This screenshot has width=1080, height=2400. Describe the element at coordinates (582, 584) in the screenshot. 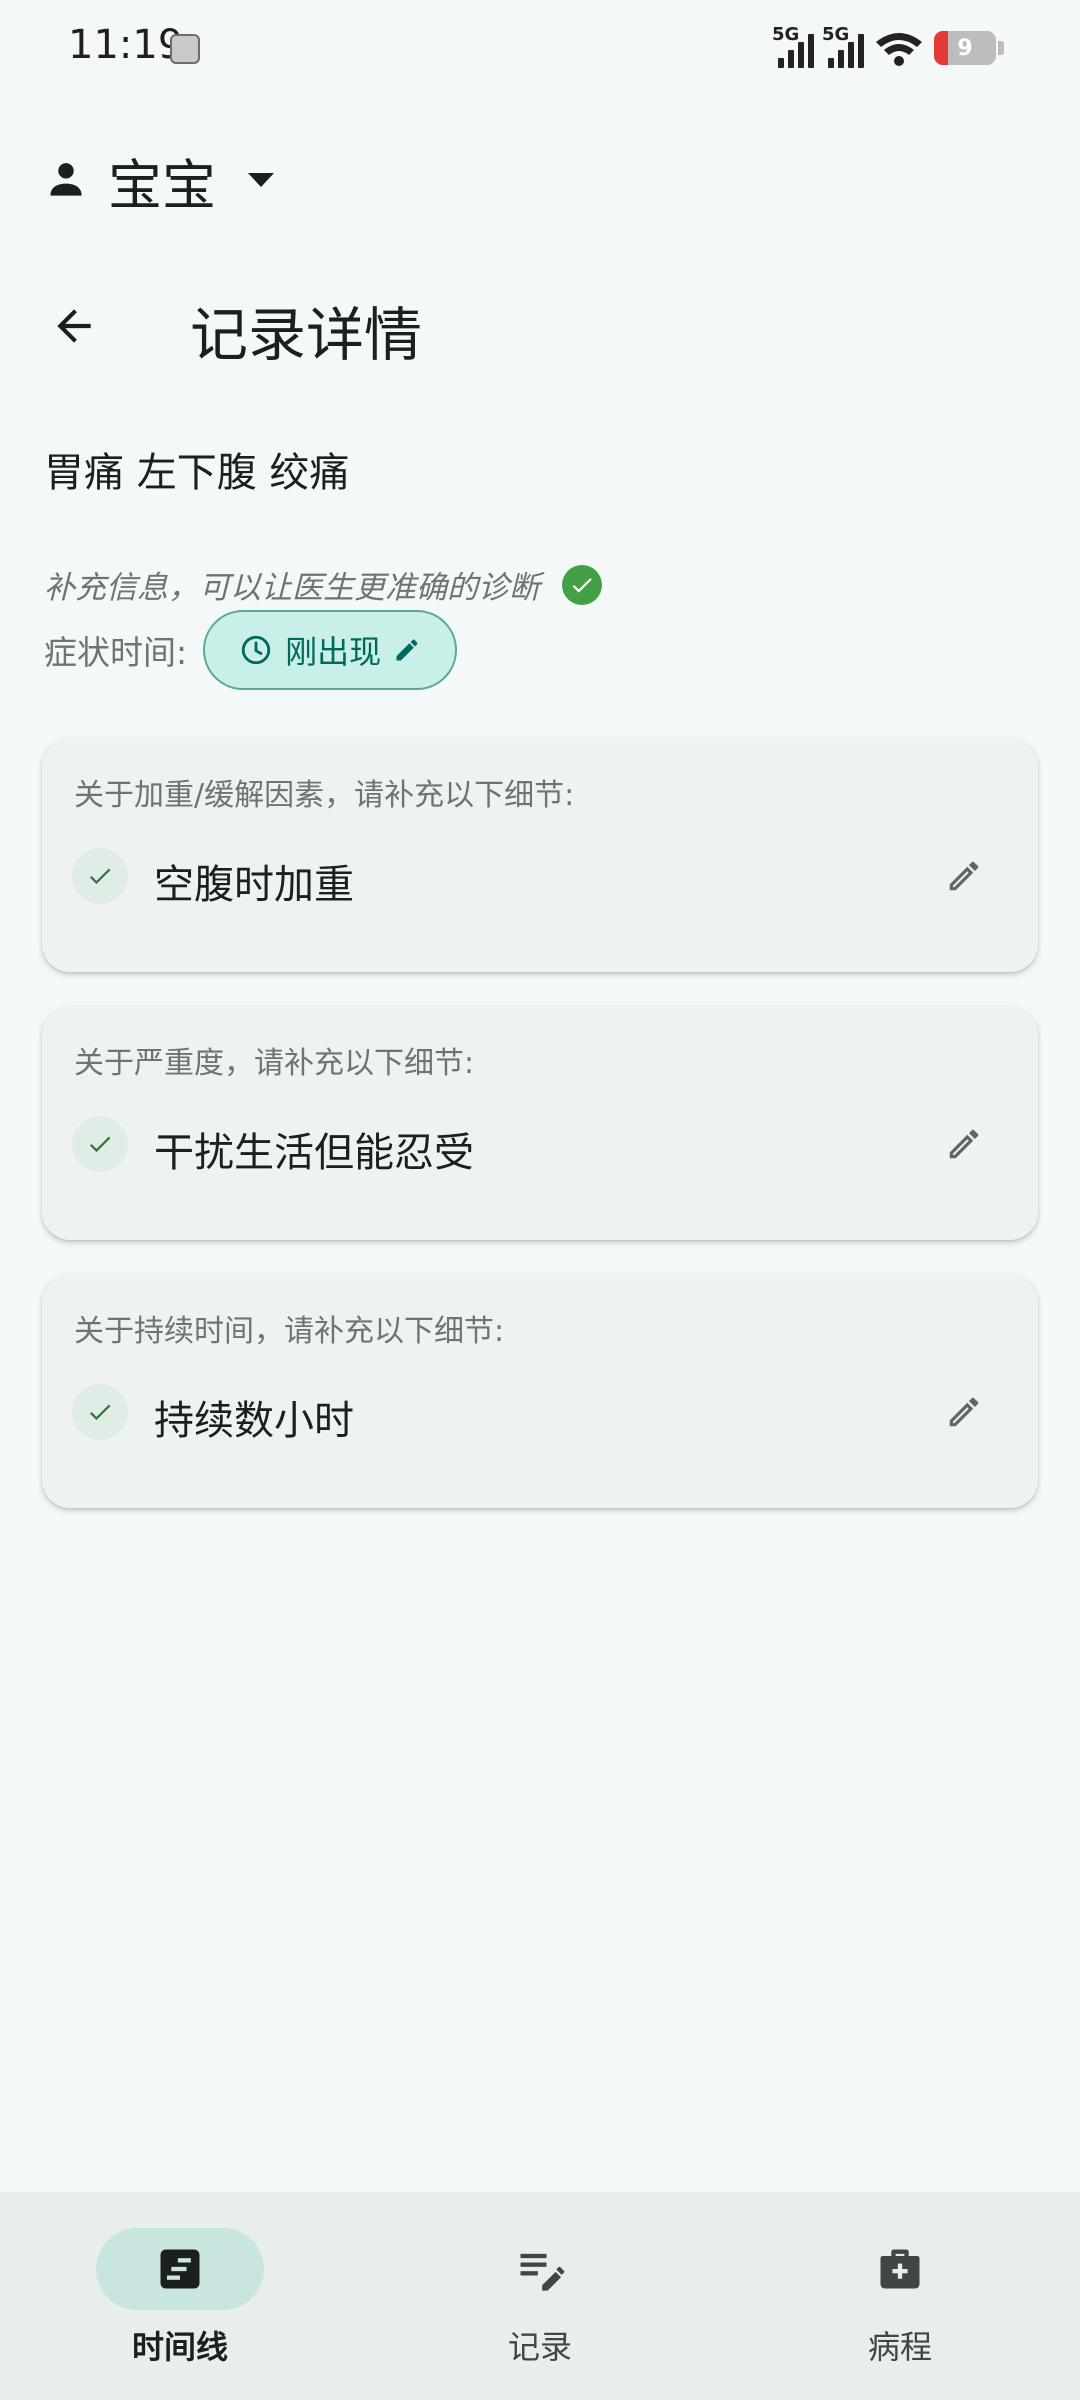

I see `check-circle-icon` at that location.